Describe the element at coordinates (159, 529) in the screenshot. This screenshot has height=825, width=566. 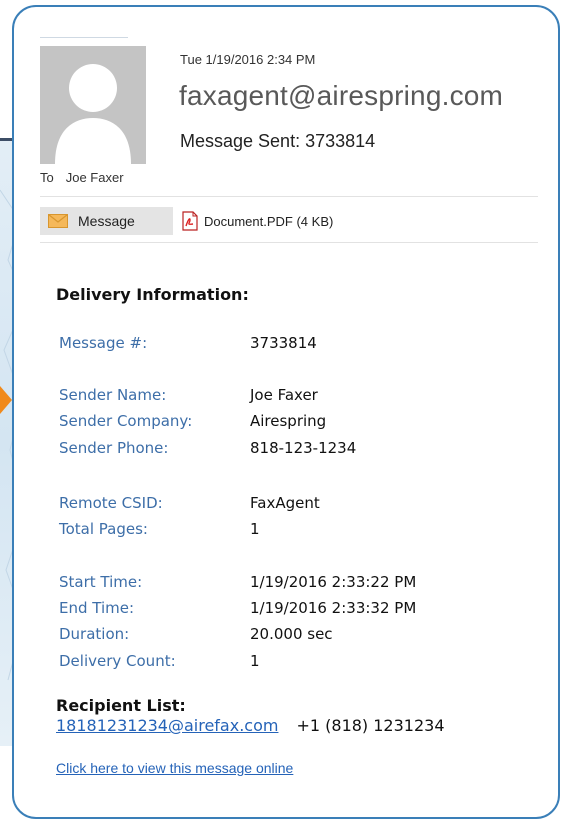
I see `field-total-pages: Total Pages: 1` at that location.